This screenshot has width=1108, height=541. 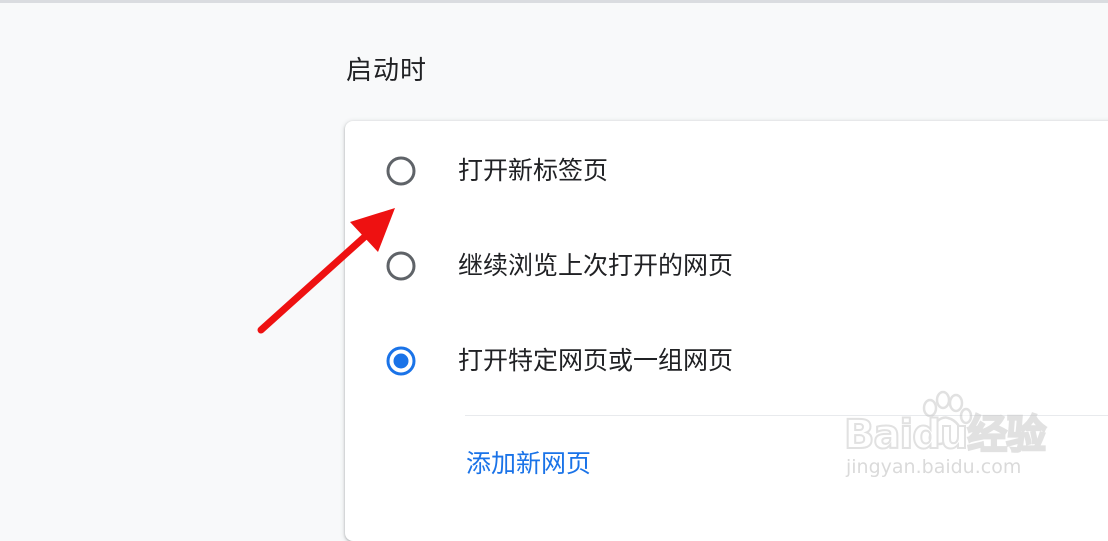 I want to click on option-label: 打开特定网页或一组网页, so click(x=596, y=360).